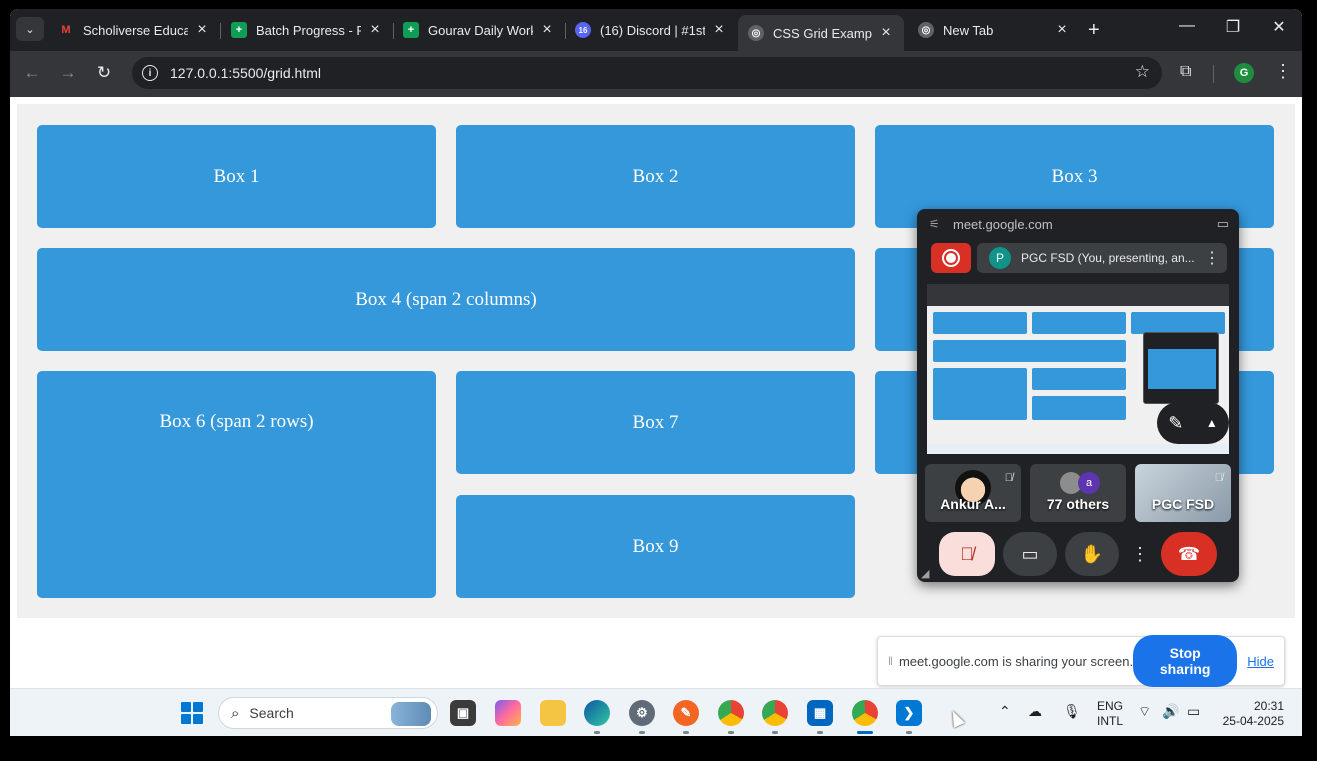 The height and width of the screenshot is (761, 1317). I want to click on recording-button, so click(951, 258).